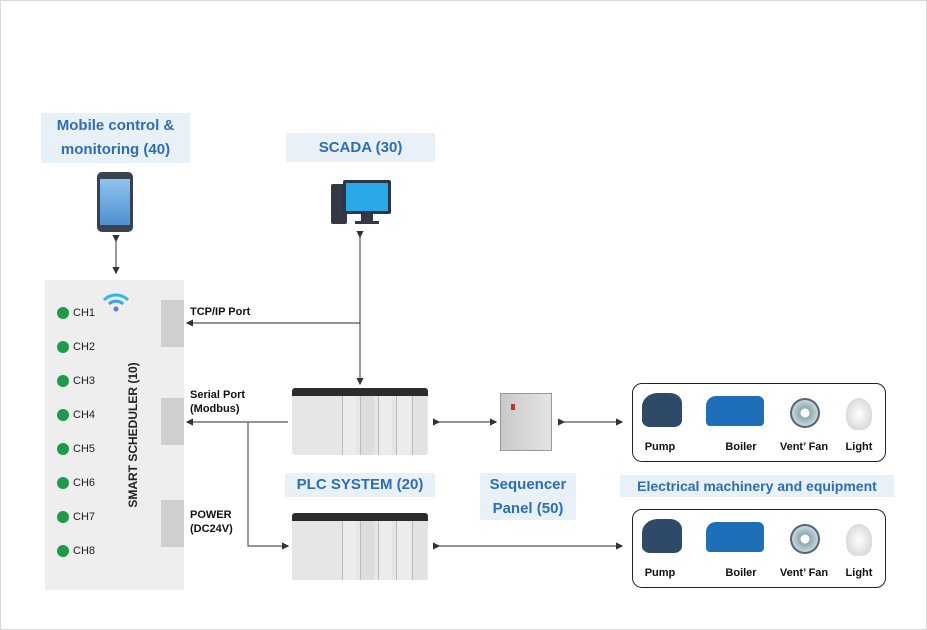 The width and height of the screenshot is (927, 630). Describe the element at coordinates (218, 402) in the screenshot. I see `serial-port-label: Serial Port (Modbus)` at that location.